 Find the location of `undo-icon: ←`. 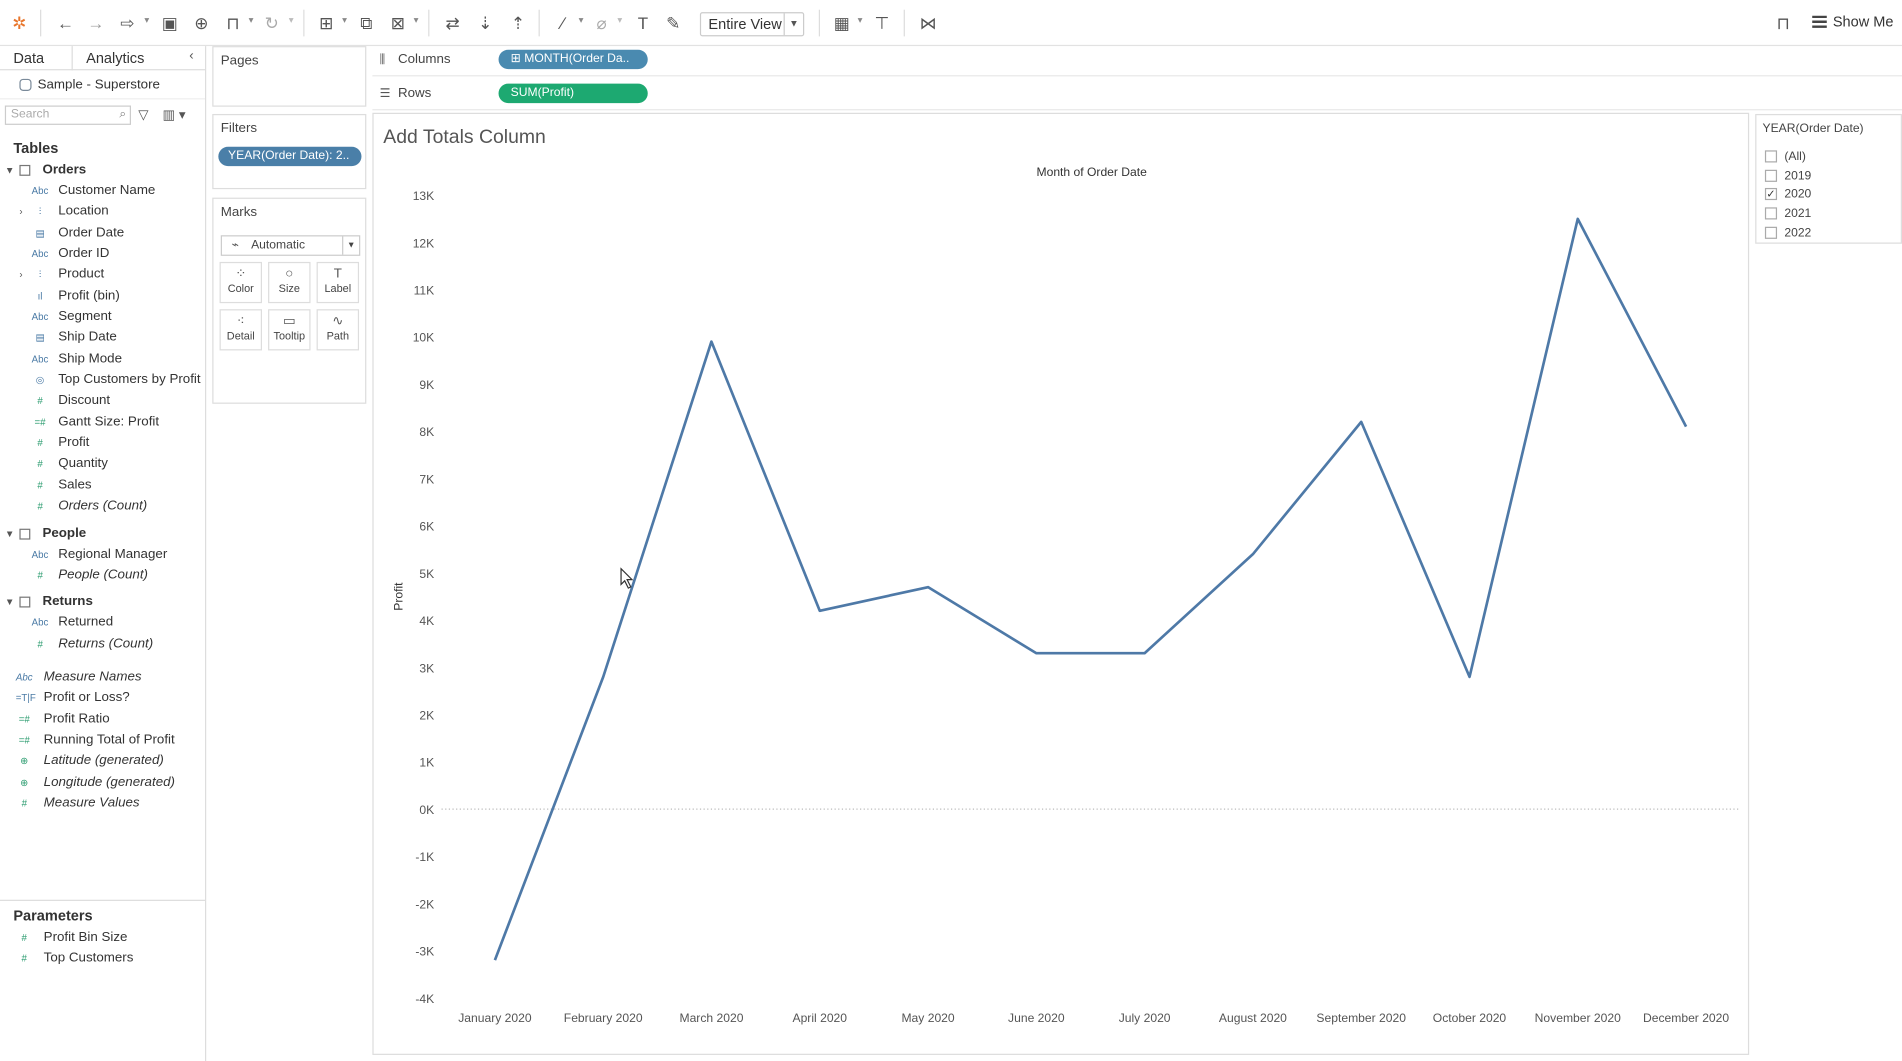

undo-icon: ← is located at coordinates (66, 23).